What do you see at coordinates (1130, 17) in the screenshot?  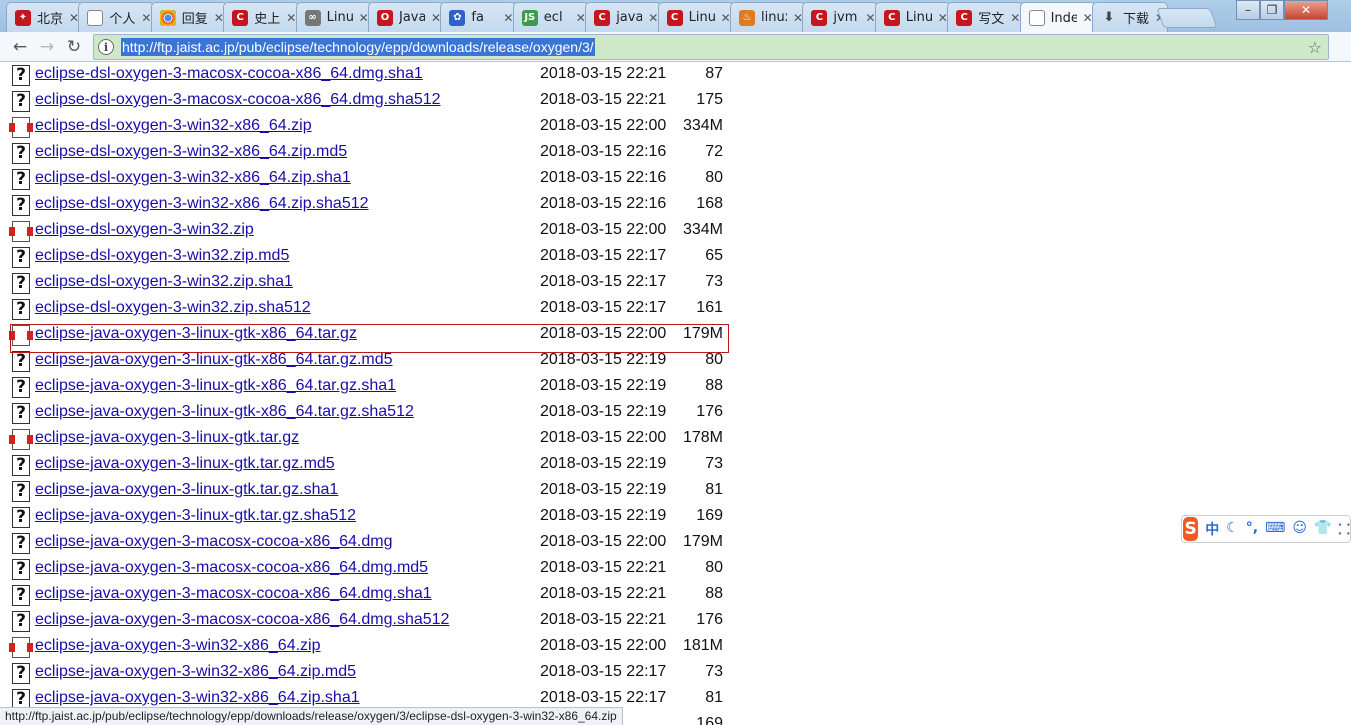 I see `tab: ⬇下载✕` at bounding box center [1130, 17].